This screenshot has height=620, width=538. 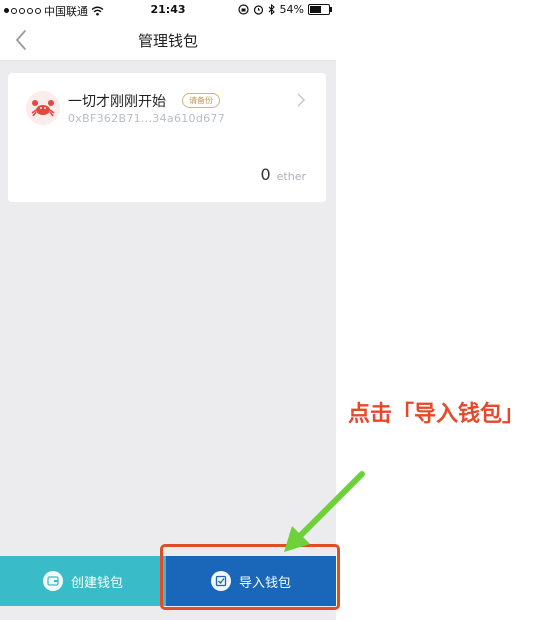 I want to click on rotation-lock-icon, so click(x=243, y=9).